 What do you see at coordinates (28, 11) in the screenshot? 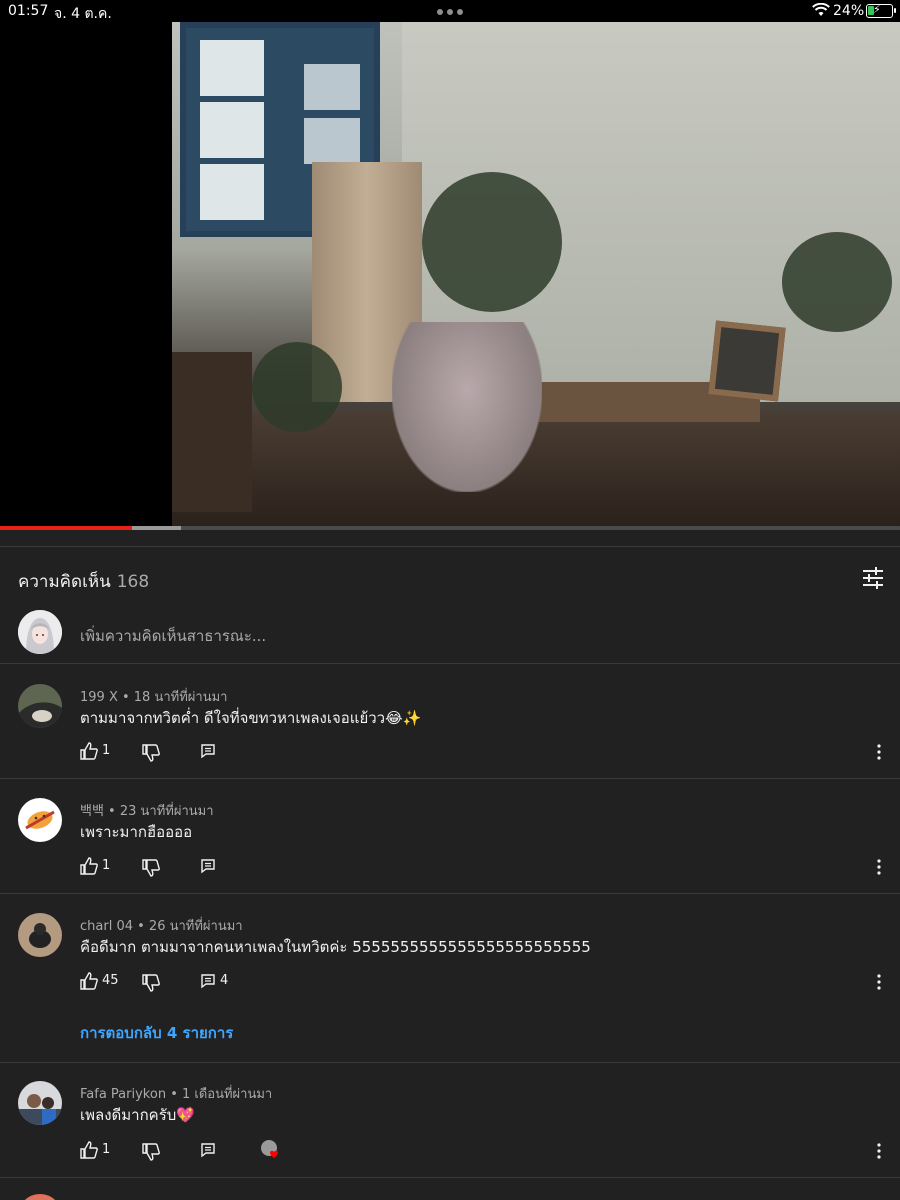
I see `status-time: 01:57` at bounding box center [28, 11].